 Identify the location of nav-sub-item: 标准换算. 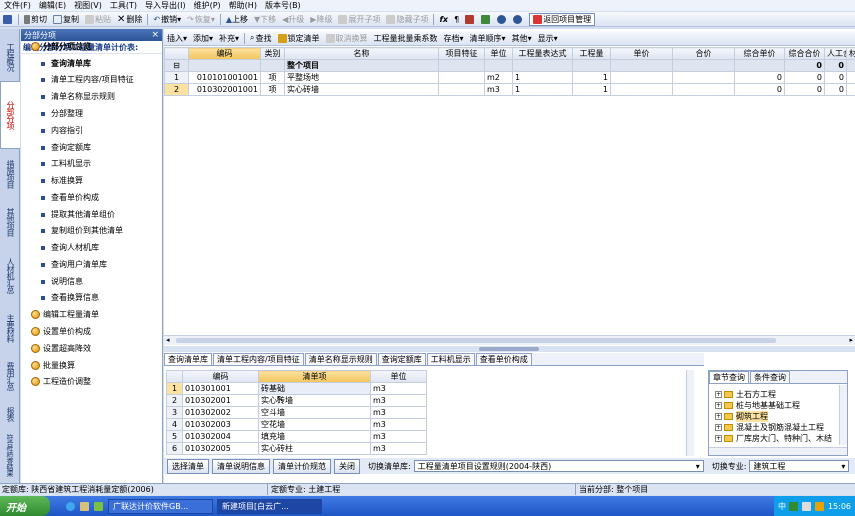
(62, 180).